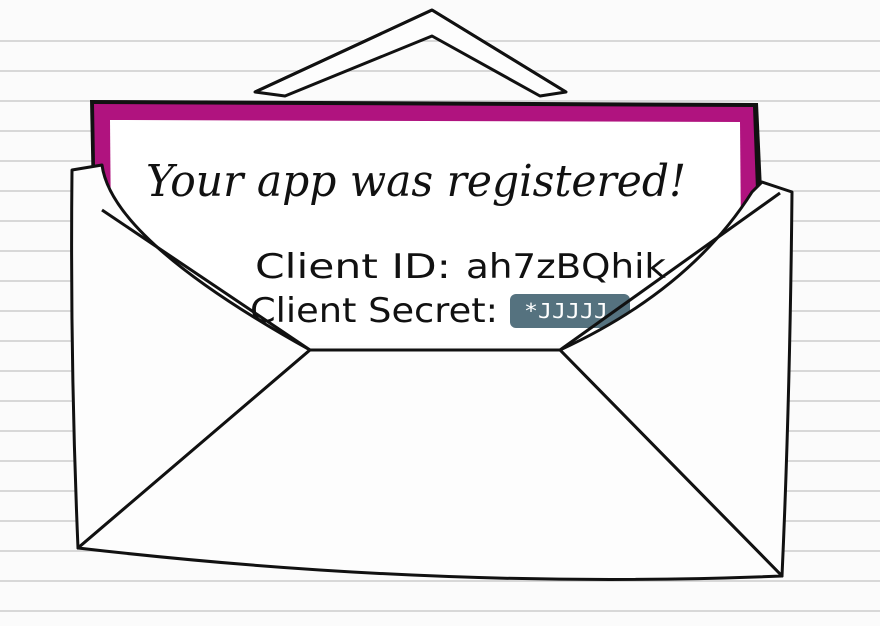 This screenshot has height=626, width=880. Describe the element at coordinates (566, 267) in the screenshot. I see `client-id-value: ah7zBQhik` at that location.